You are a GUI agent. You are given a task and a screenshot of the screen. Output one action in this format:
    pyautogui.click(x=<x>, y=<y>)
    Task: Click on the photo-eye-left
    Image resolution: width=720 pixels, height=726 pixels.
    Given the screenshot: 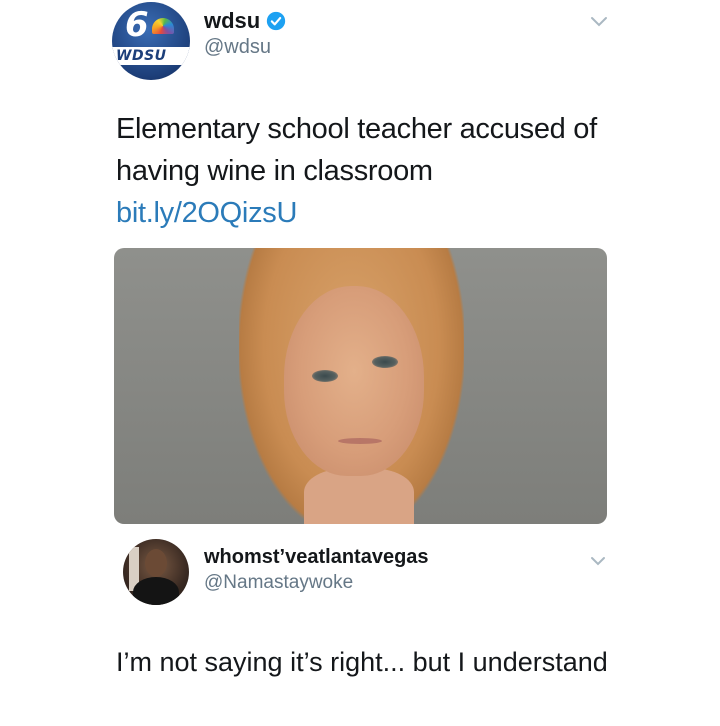 What is the action you would take?
    pyautogui.click(x=325, y=376)
    